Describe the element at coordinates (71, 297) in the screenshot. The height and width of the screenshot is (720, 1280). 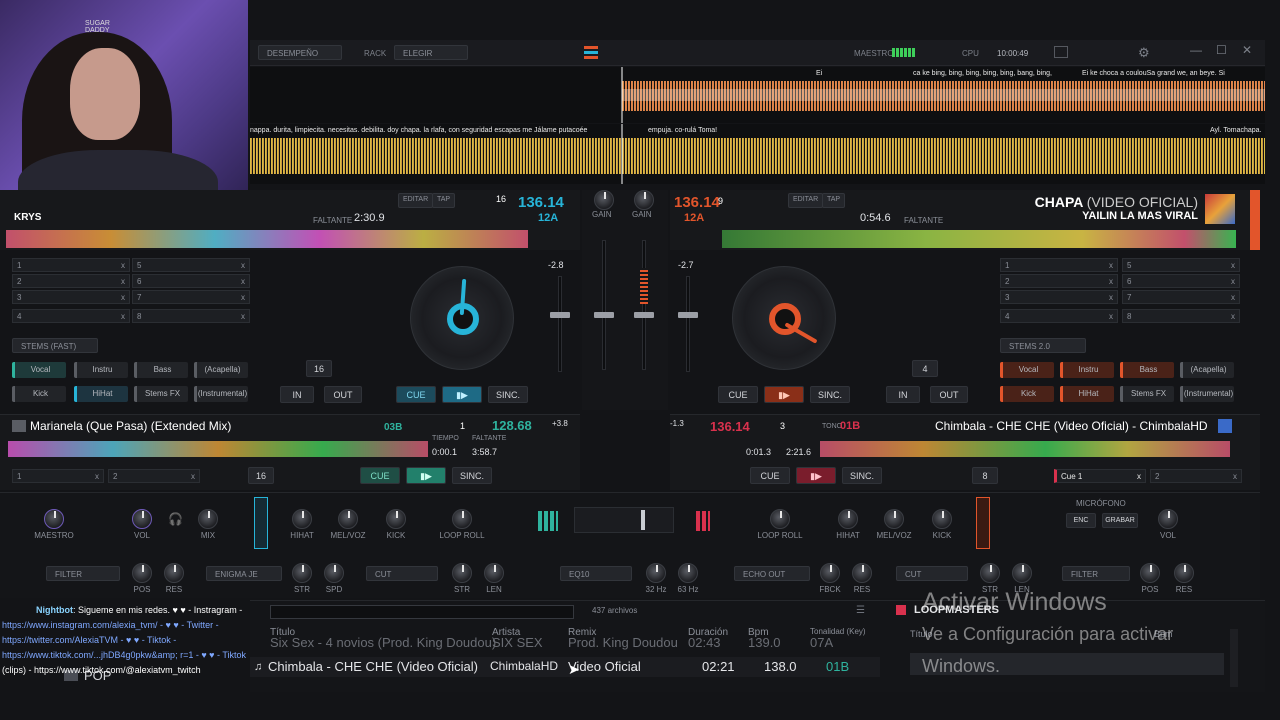
I see `deck1-hotcue-3: 3x` at that location.